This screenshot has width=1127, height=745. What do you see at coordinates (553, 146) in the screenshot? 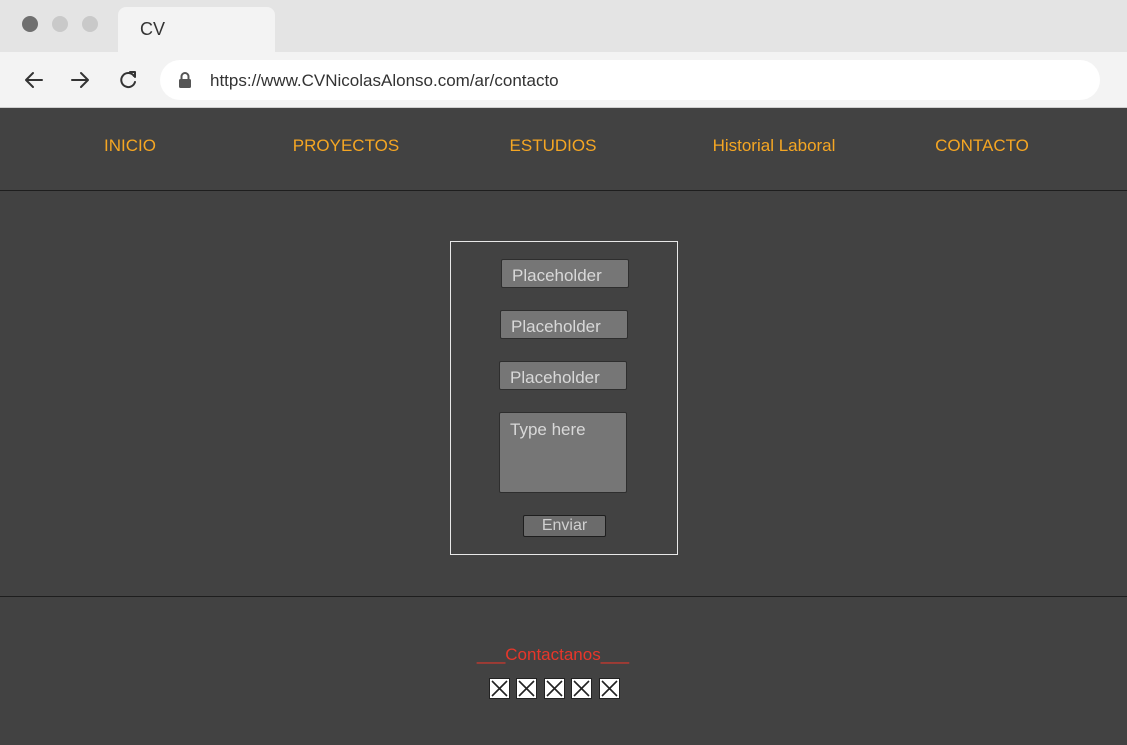
I see `nav-item-estudios: ESTUDIOS` at bounding box center [553, 146].